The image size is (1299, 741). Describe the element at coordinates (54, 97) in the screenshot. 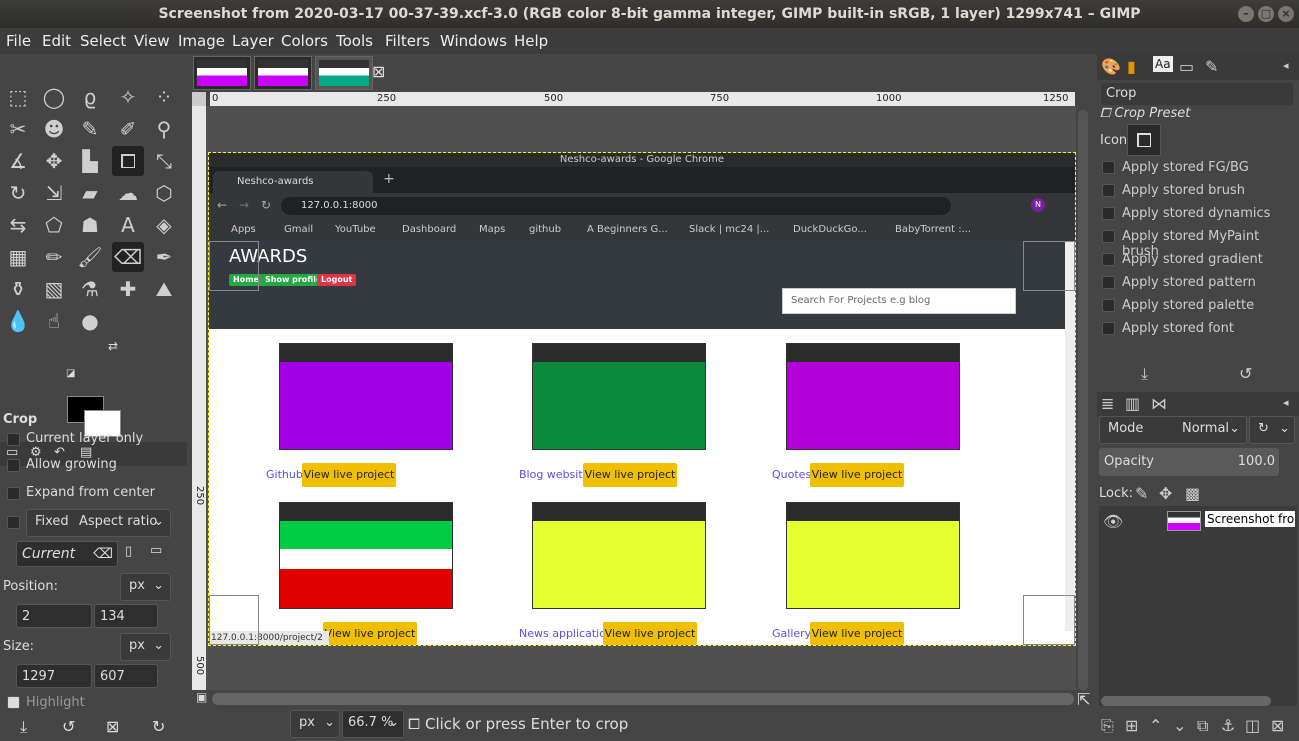

I see `ellipse-select-icon: ◯` at that location.